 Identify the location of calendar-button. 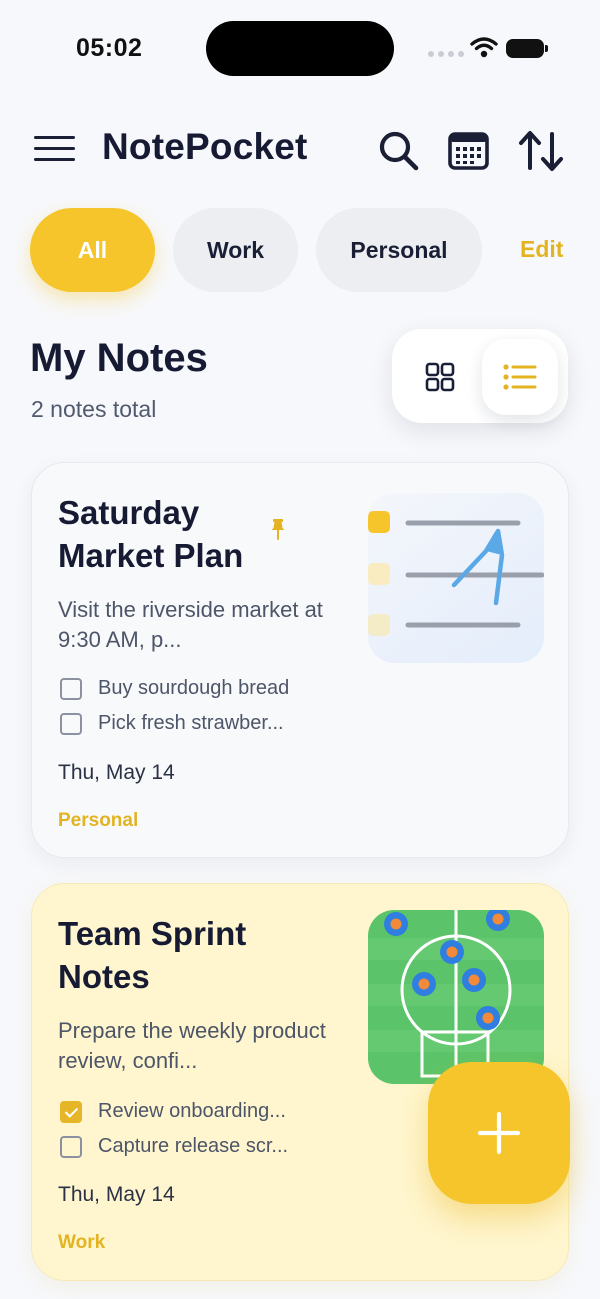
(469, 151).